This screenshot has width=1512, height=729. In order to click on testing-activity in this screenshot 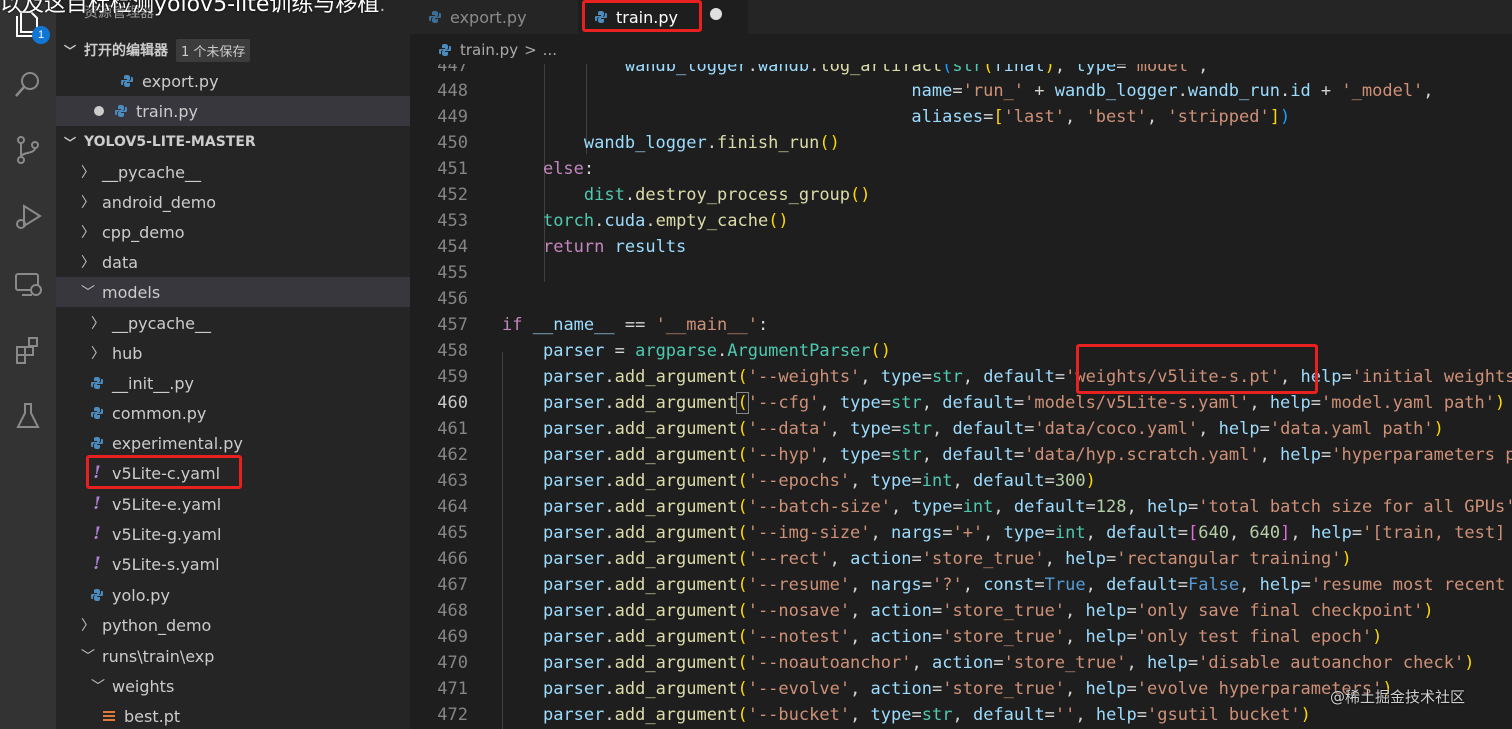, I will do `click(28, 416)`.